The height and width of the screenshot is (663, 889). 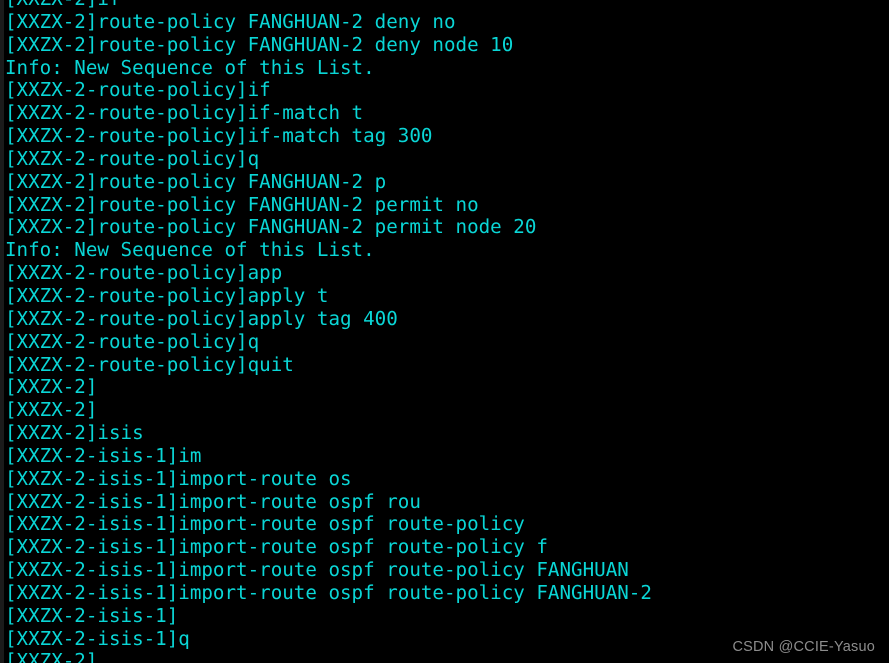 What do you see at coordinates (219, 136) in the screenshot?
I see `terminal-line: [XXZX-2-route-policy]if-match tag 300` at bounding box center [219, 136].